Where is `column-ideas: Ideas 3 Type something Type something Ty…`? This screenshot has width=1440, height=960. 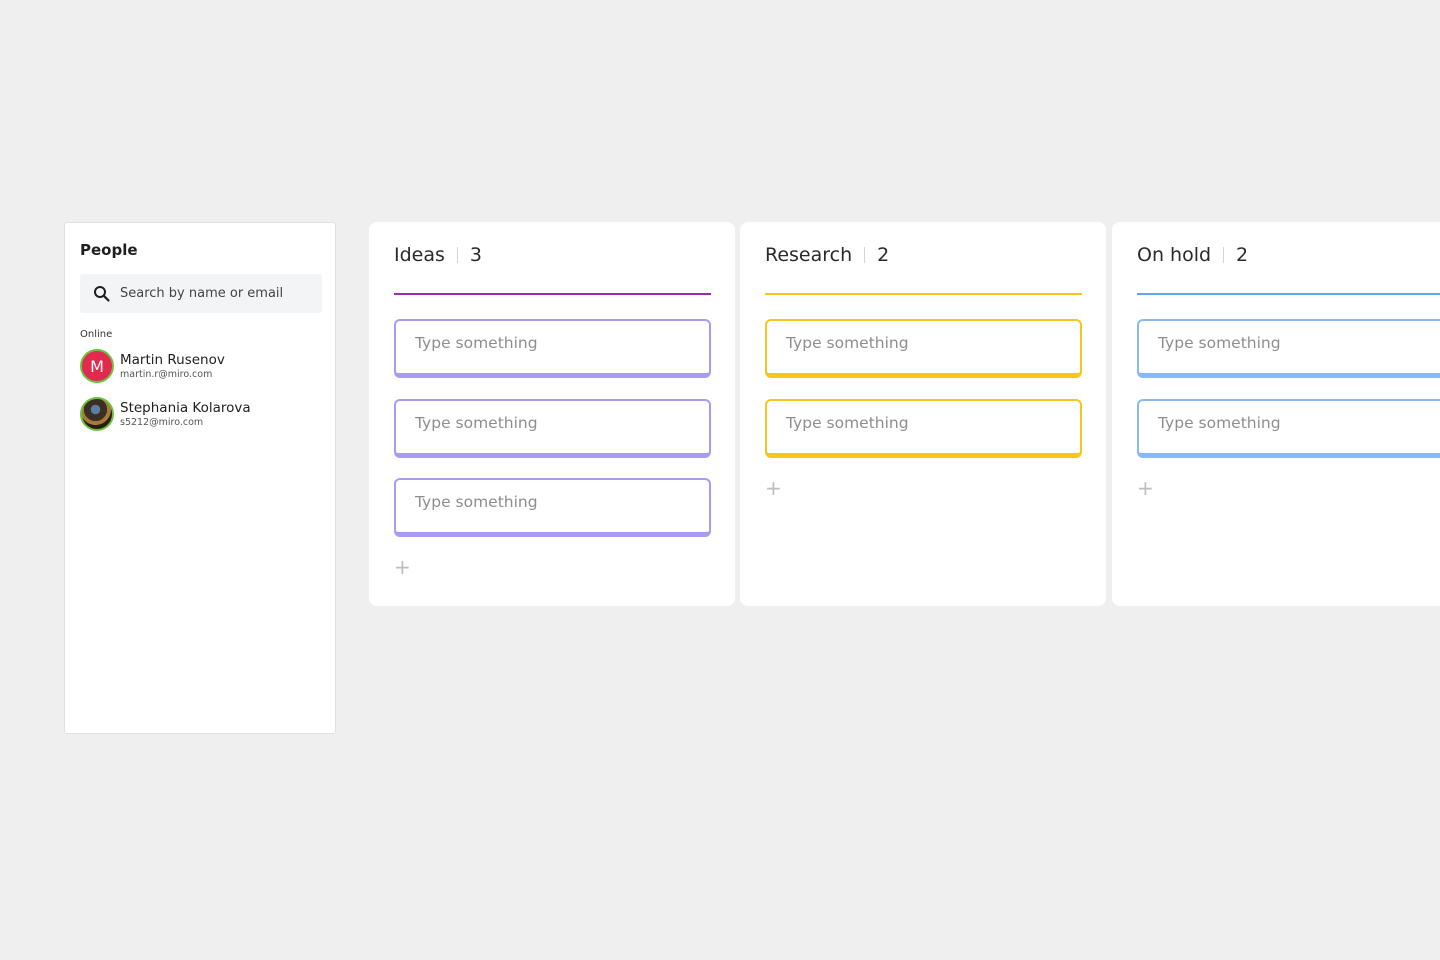
column-ideas: Ideas 3 Type something Type something Ty… is located at coordinates (552, 414).